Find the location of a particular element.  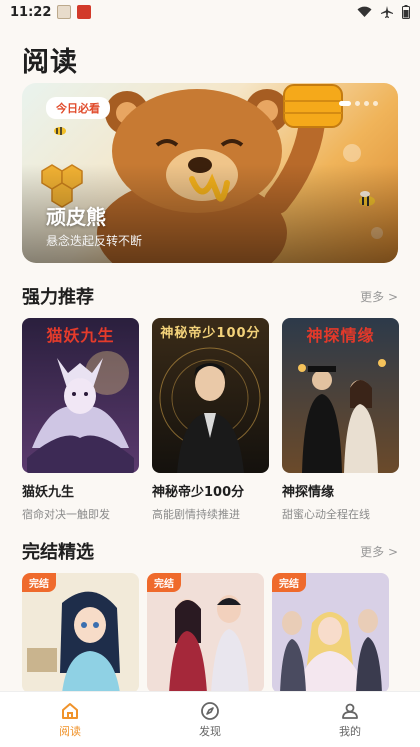

finished-more-link: 更多 > is located at coordinates (379, 551).